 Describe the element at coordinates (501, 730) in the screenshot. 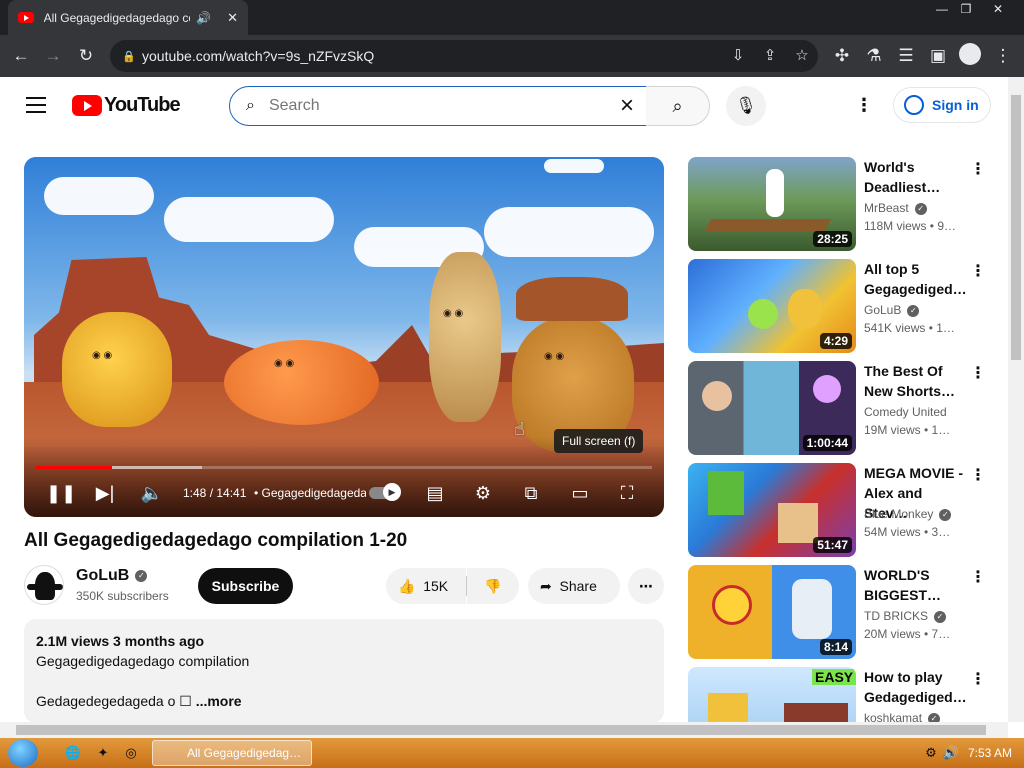

I see `horizontal-scroll-thumb` at that location.